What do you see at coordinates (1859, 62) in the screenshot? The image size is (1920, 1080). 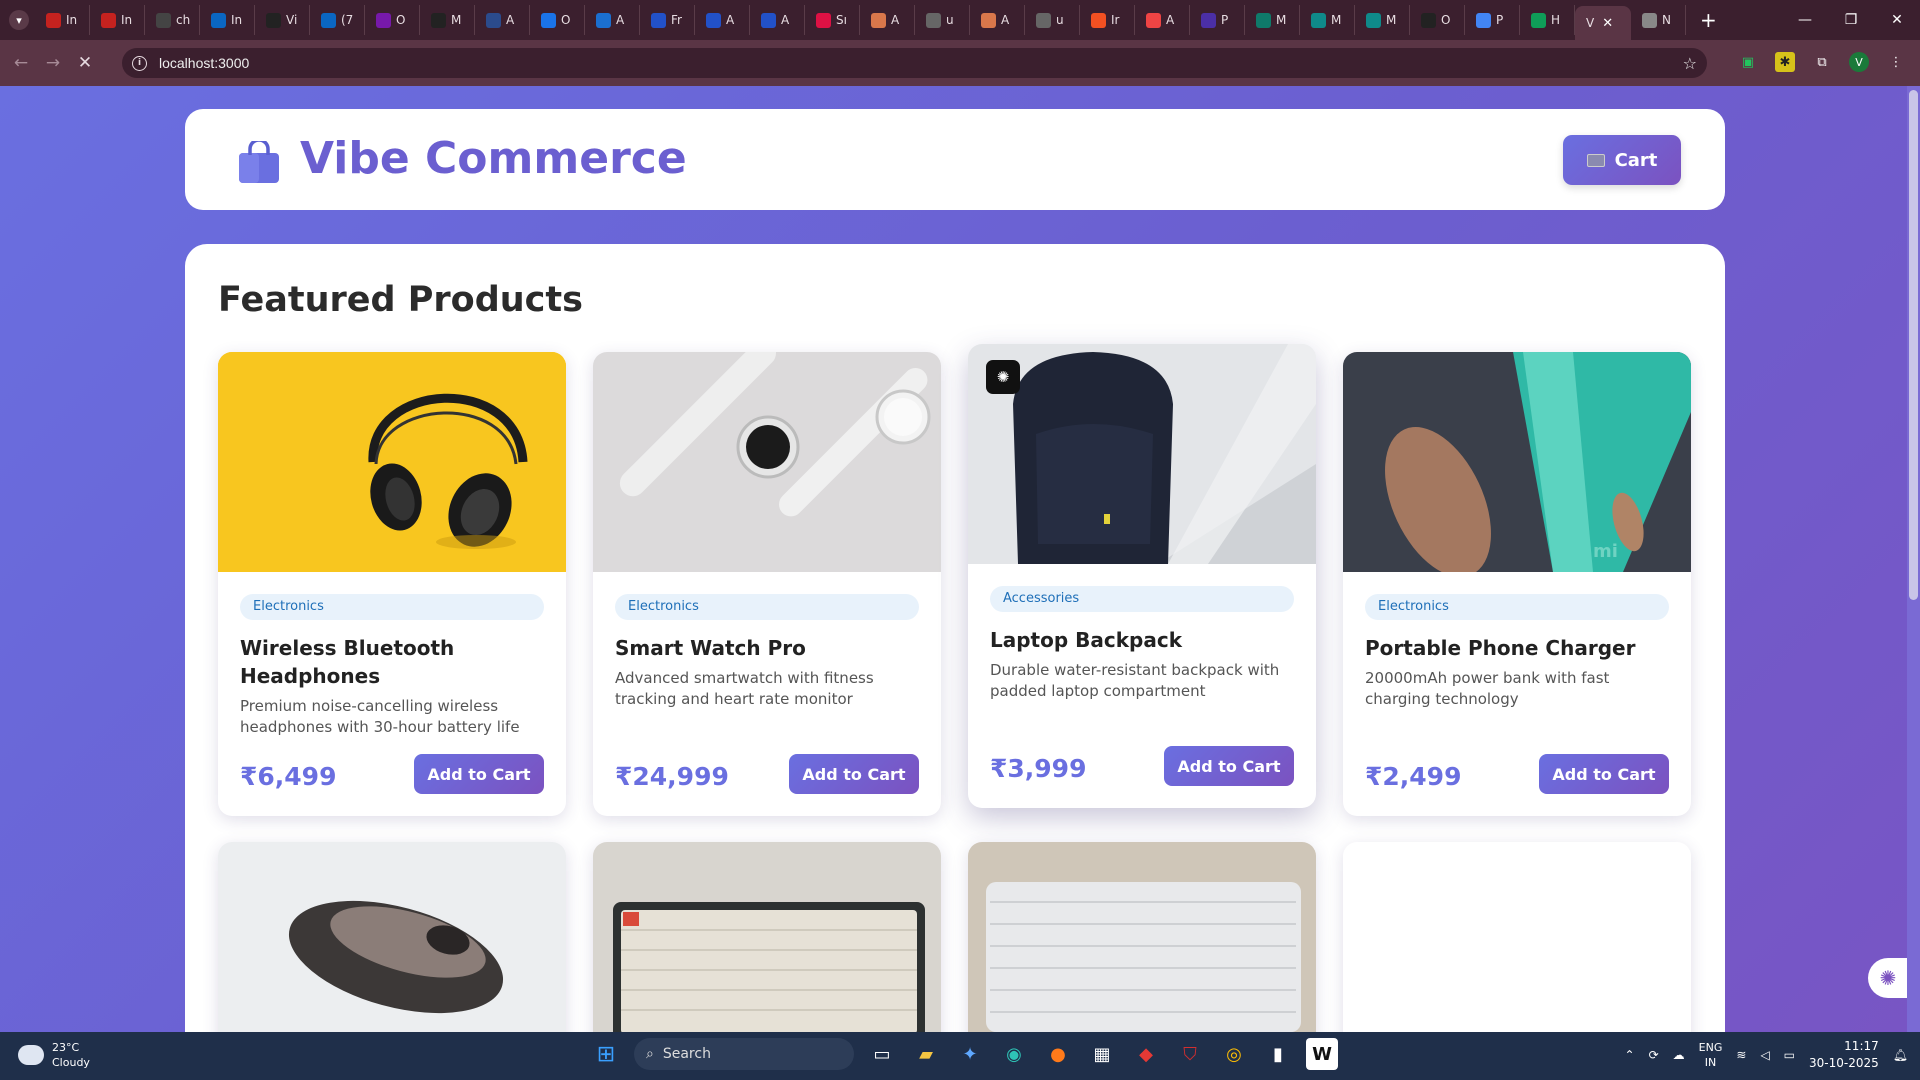 I see `profile-avatar: V` at bounding box center [1859, 62].